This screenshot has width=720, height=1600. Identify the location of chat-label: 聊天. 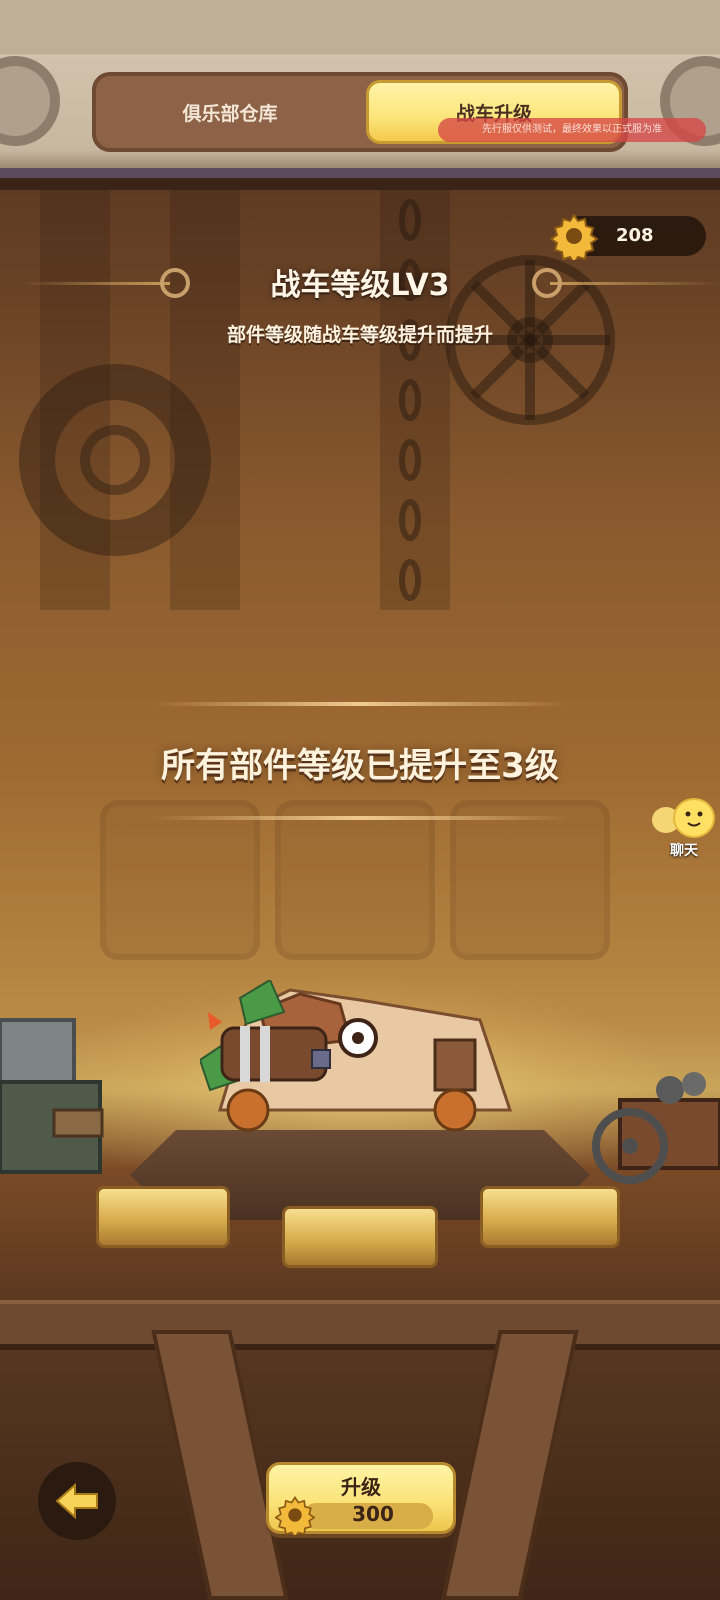
(684, 851).